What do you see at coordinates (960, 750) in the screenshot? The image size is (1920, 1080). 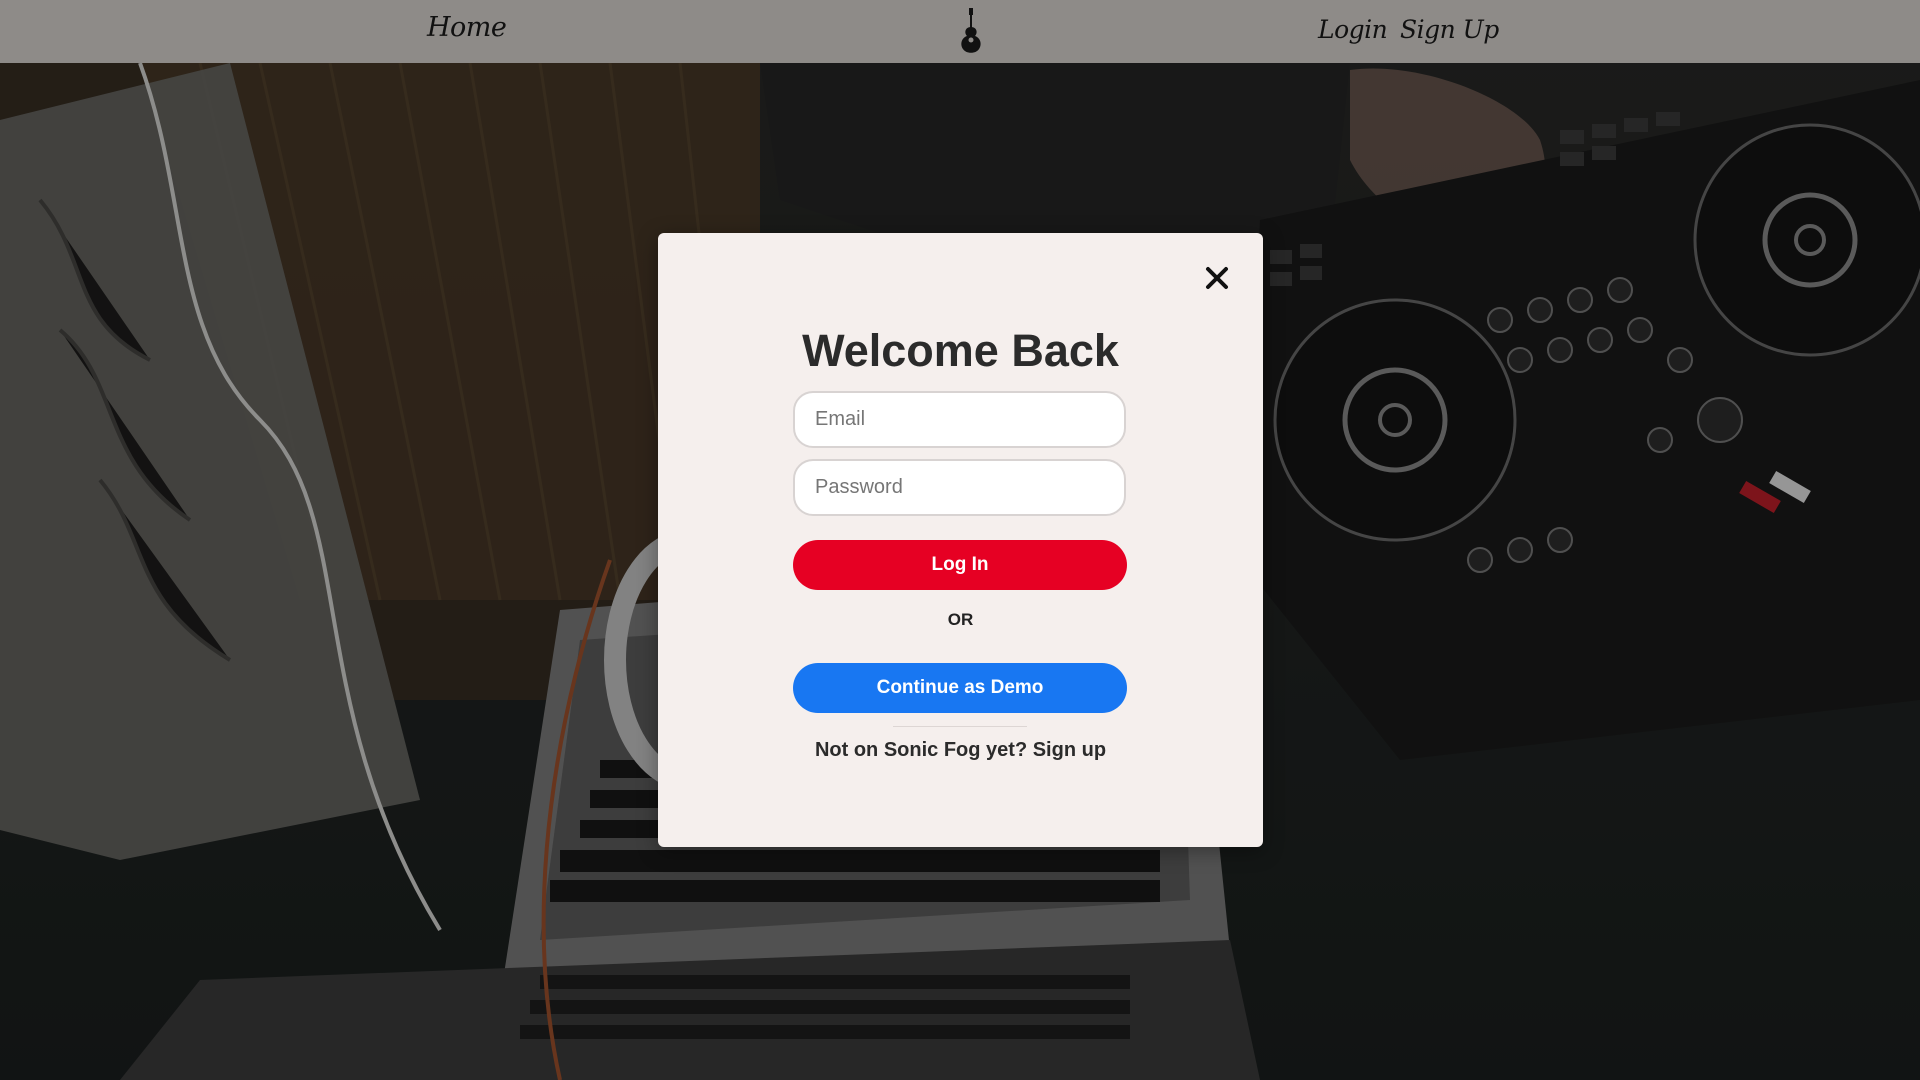 I see `signup-prompt-link: Not on Sonic Fog yet? Sign up` at bounding box center [960, 750].